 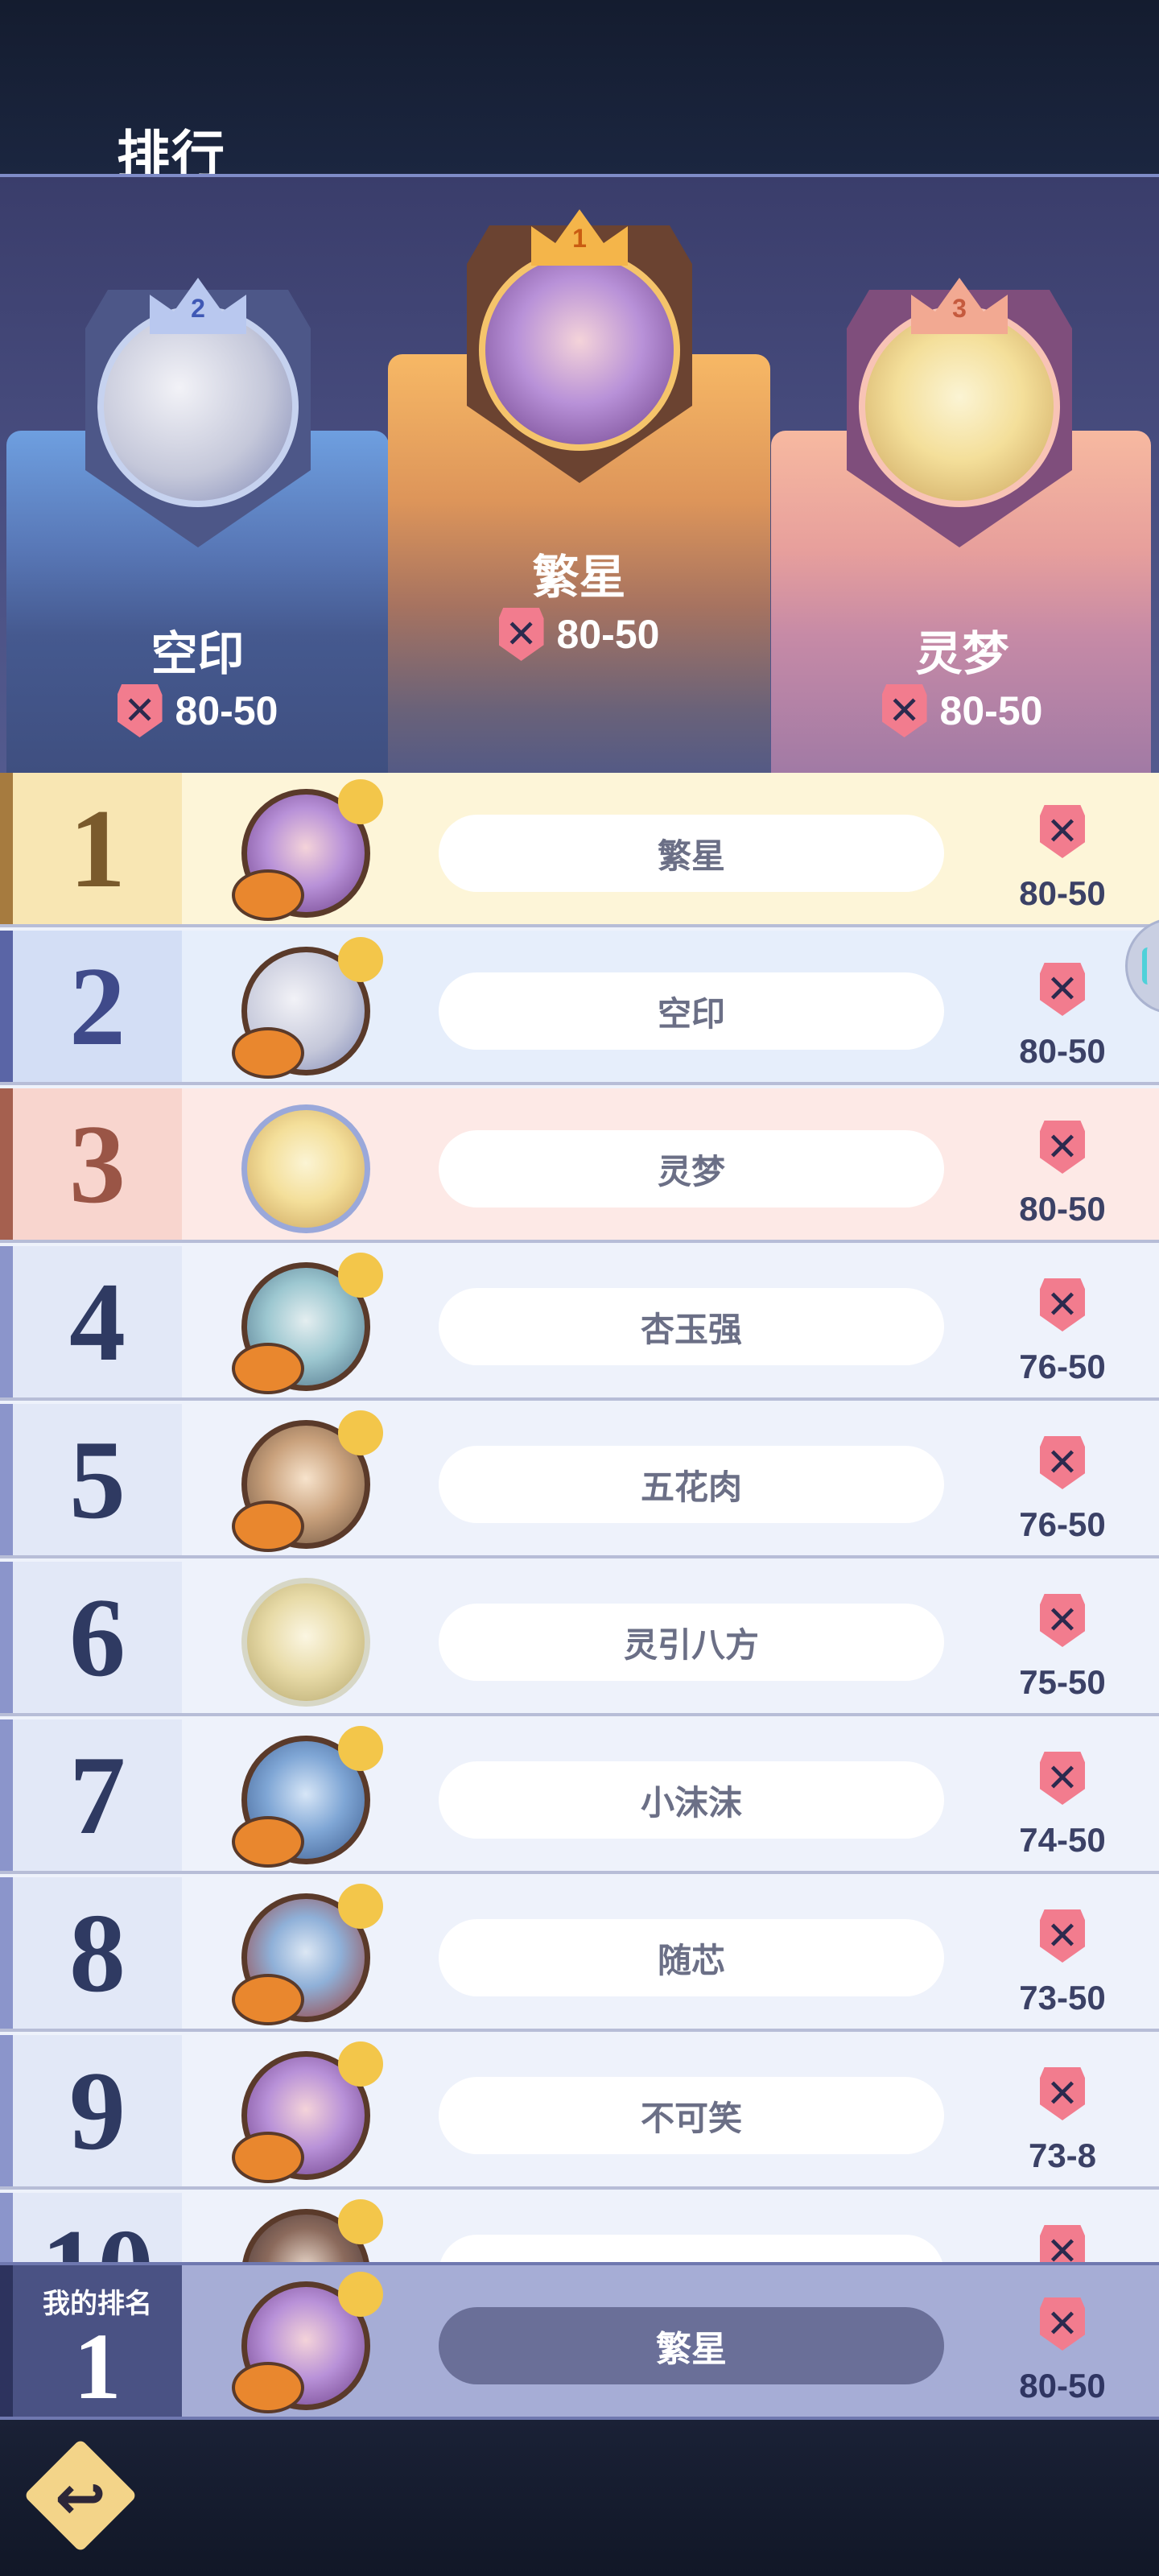 I want to click on row-rank: 1, so click(x=97, y=848).